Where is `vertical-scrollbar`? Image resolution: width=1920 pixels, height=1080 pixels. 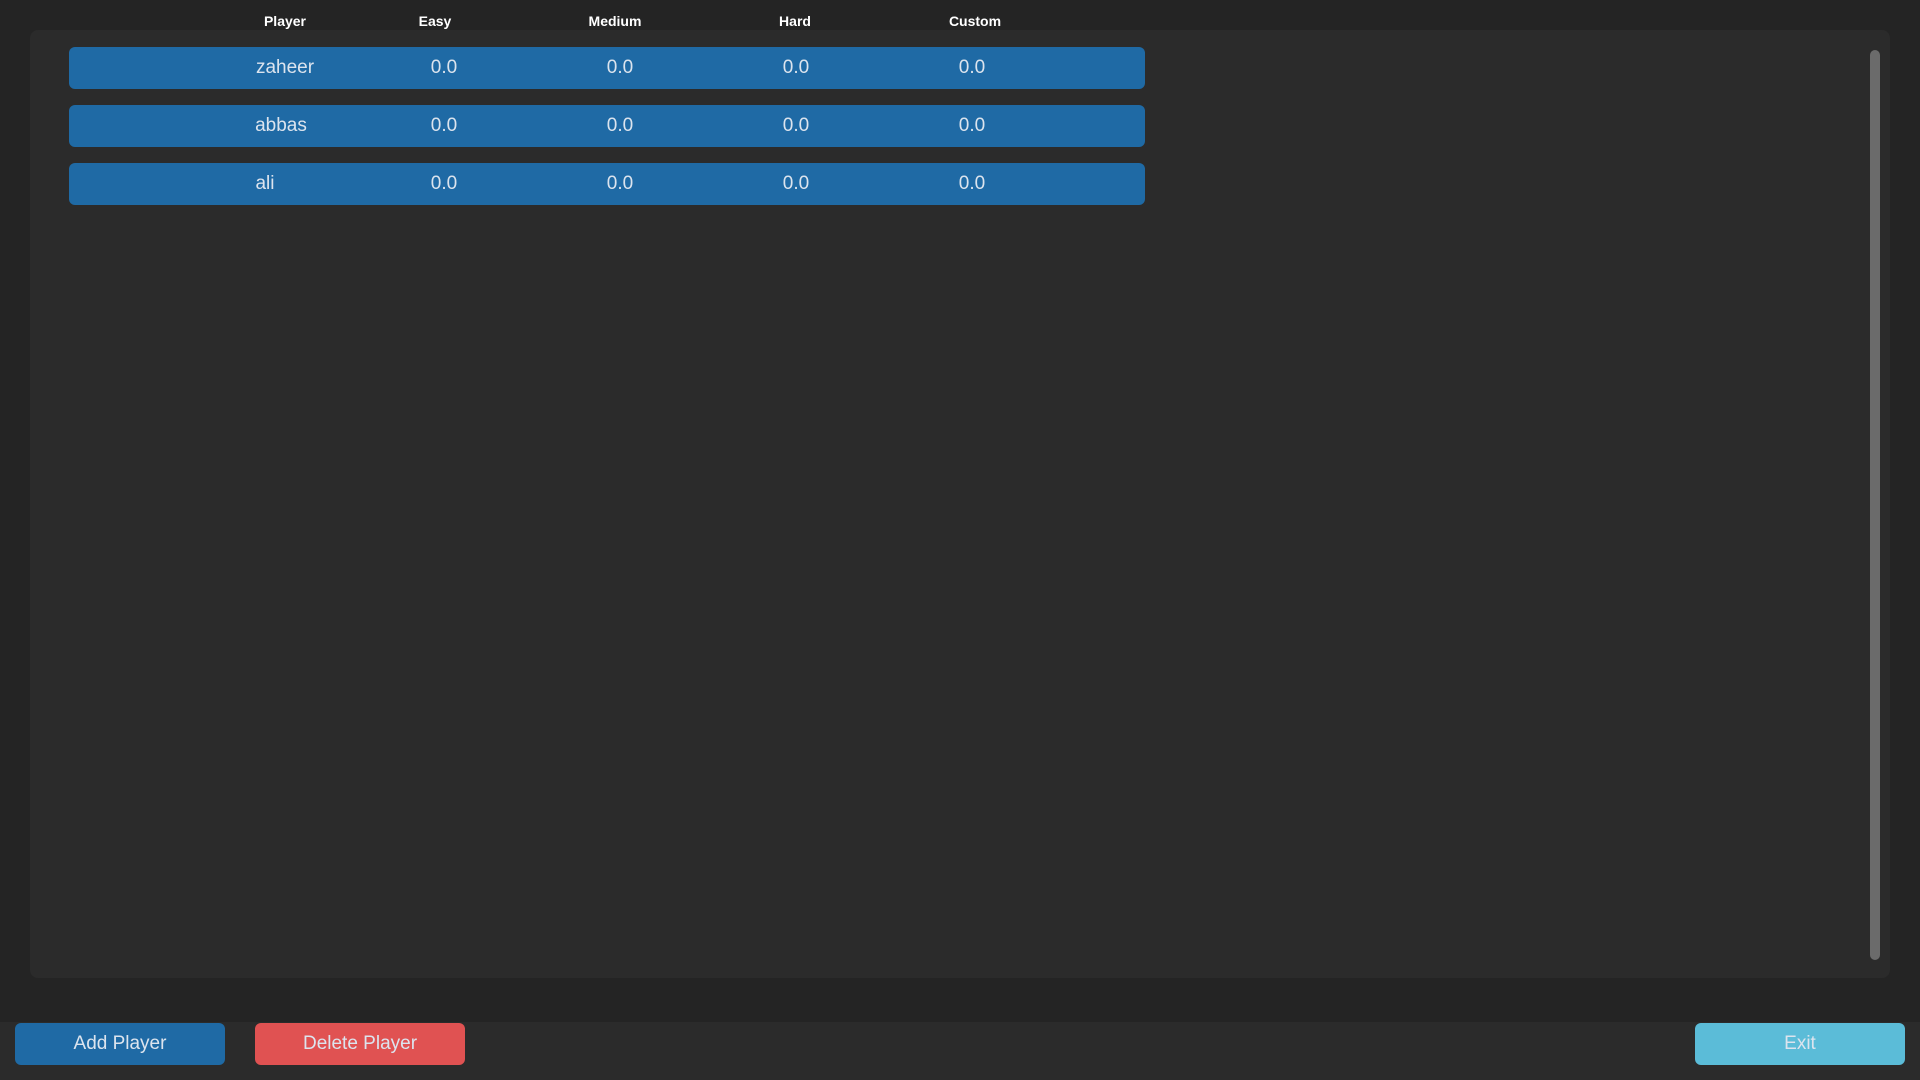 vertical-scrollbar is located at coordinates (1875, 505).